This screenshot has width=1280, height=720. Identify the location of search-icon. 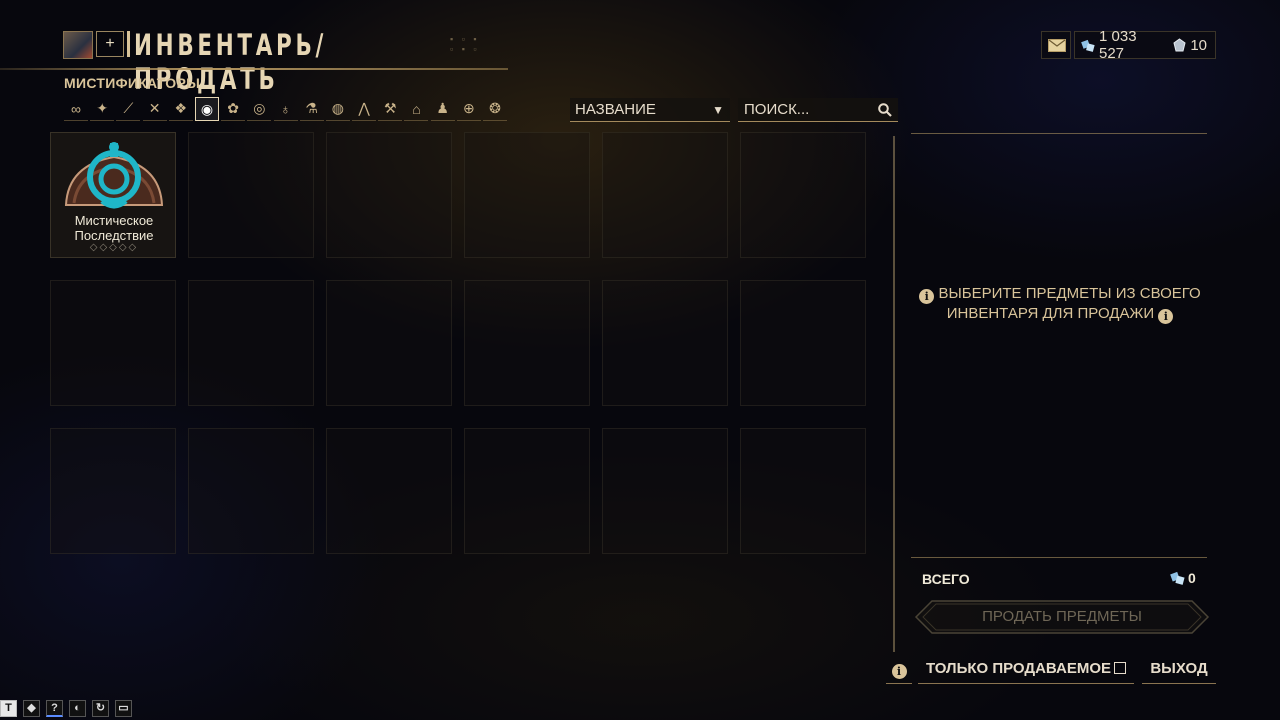
(885, 110).